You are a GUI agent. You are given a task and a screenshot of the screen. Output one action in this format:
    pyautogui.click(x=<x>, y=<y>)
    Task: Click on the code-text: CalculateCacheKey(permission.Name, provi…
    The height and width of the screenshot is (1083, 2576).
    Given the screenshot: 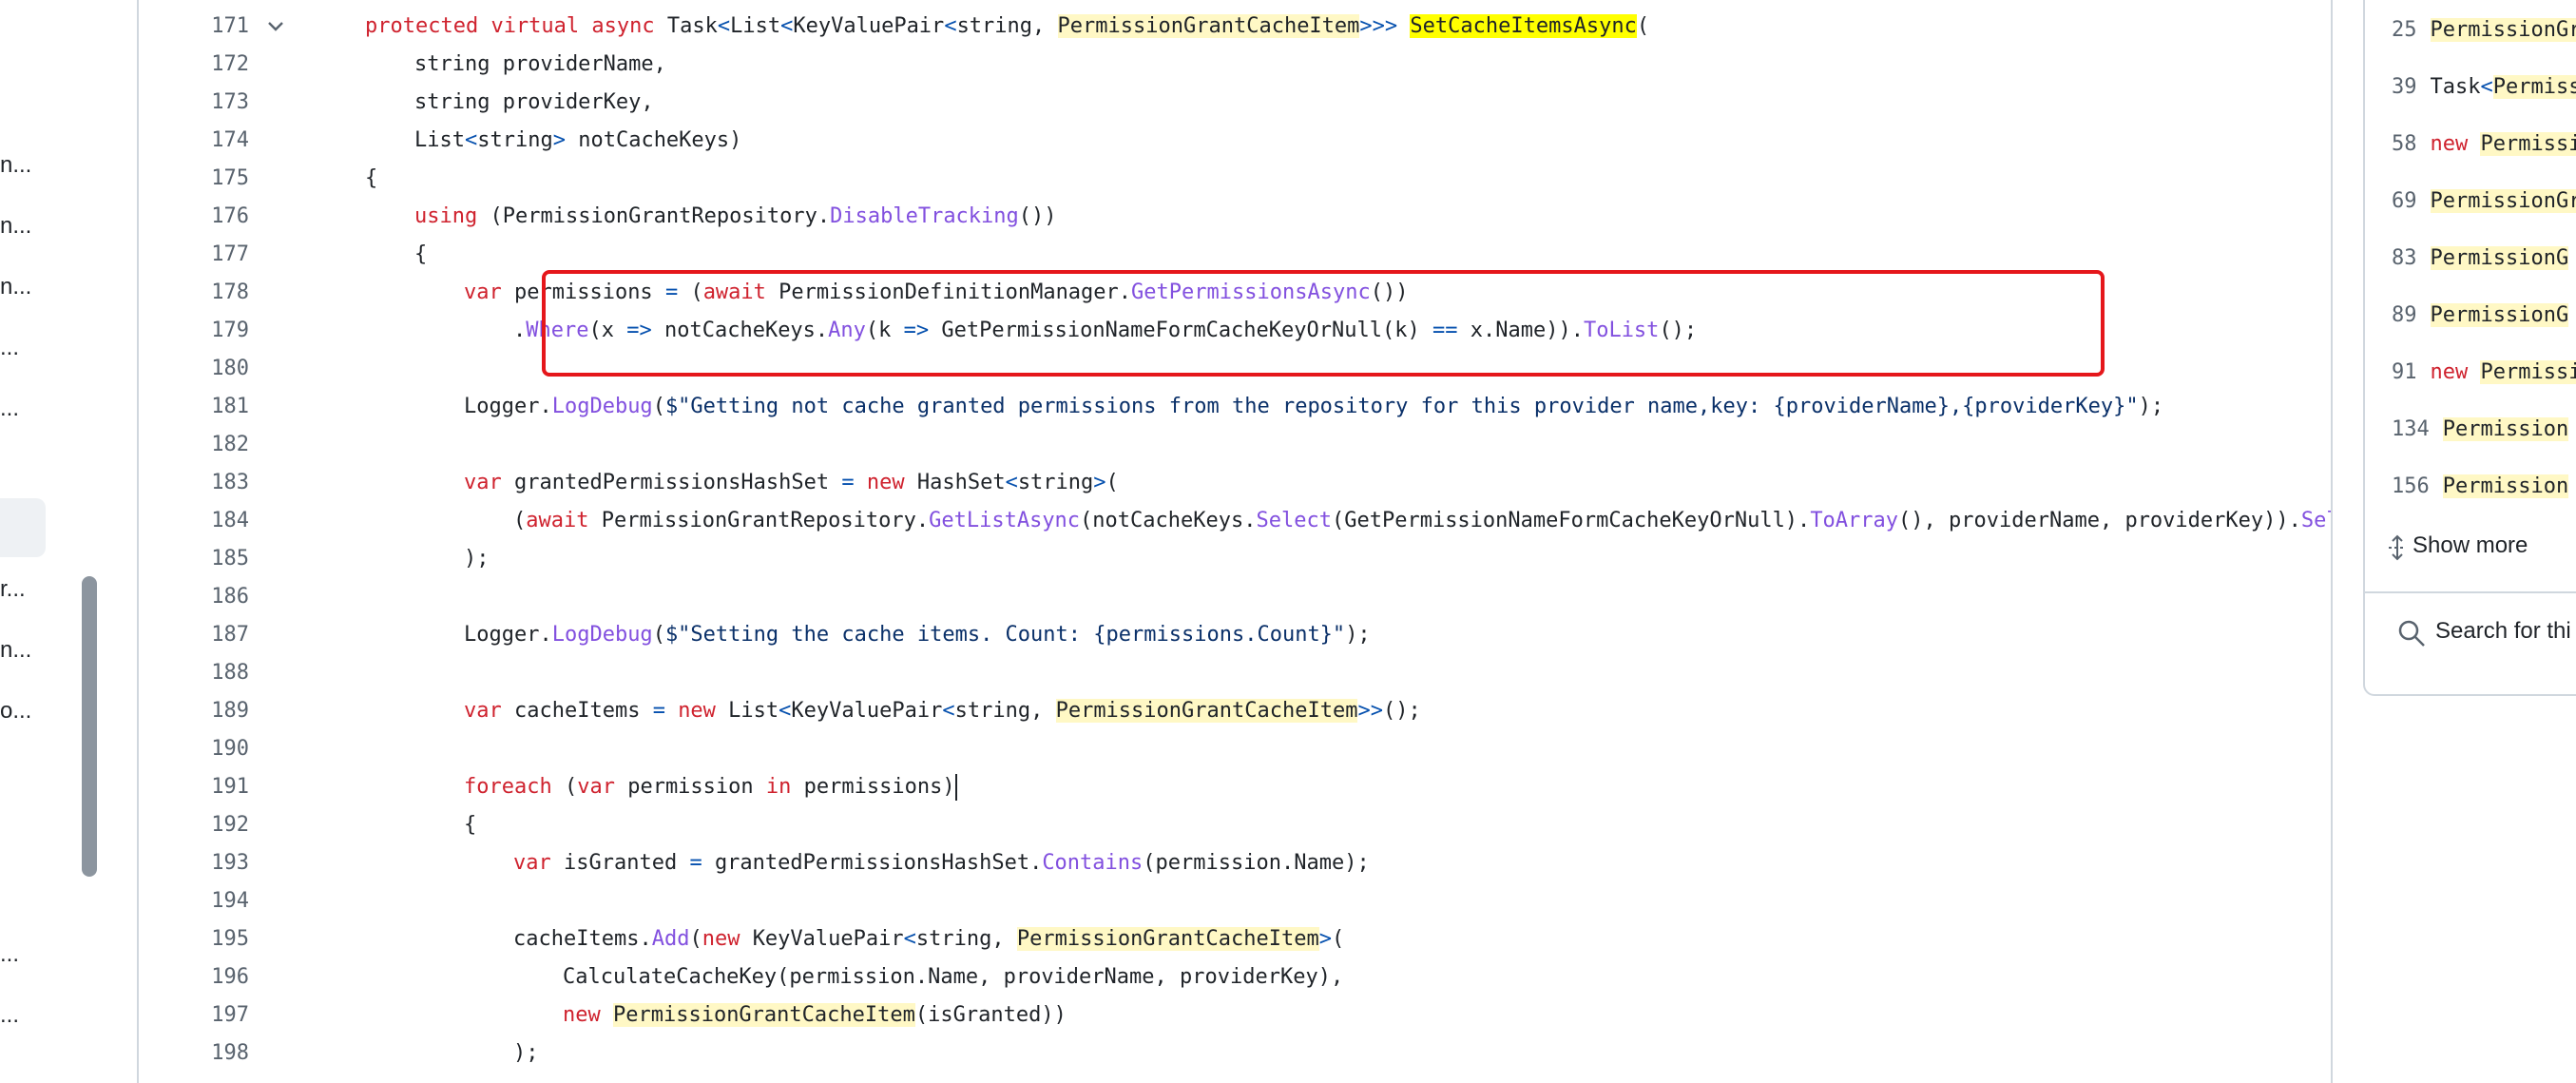 What is the action you would take?
    pyautogui.click(x=953, y=977)
    